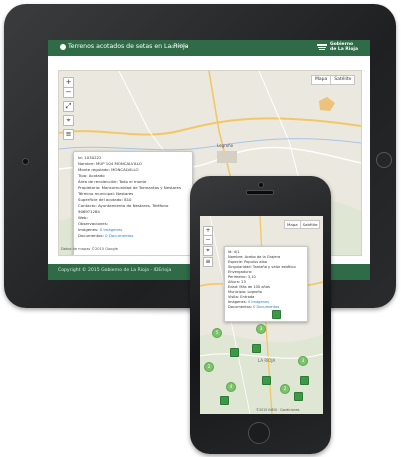  Describe the element at coordinates (89, 211) in the screenshot. I see `popup-line: 9069?1284` at that location.